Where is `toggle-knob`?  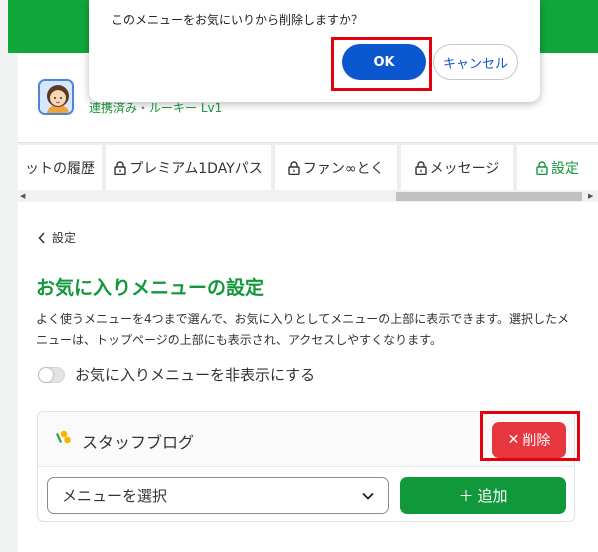
toggle-knob is located at coordinates (46, 374).